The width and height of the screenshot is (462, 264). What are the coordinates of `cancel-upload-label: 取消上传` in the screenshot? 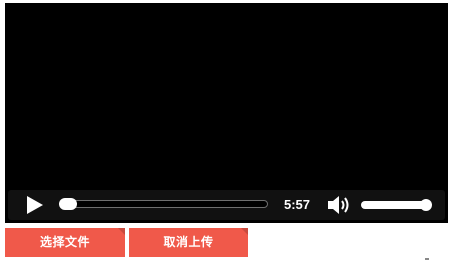 It's located at (188, 242).